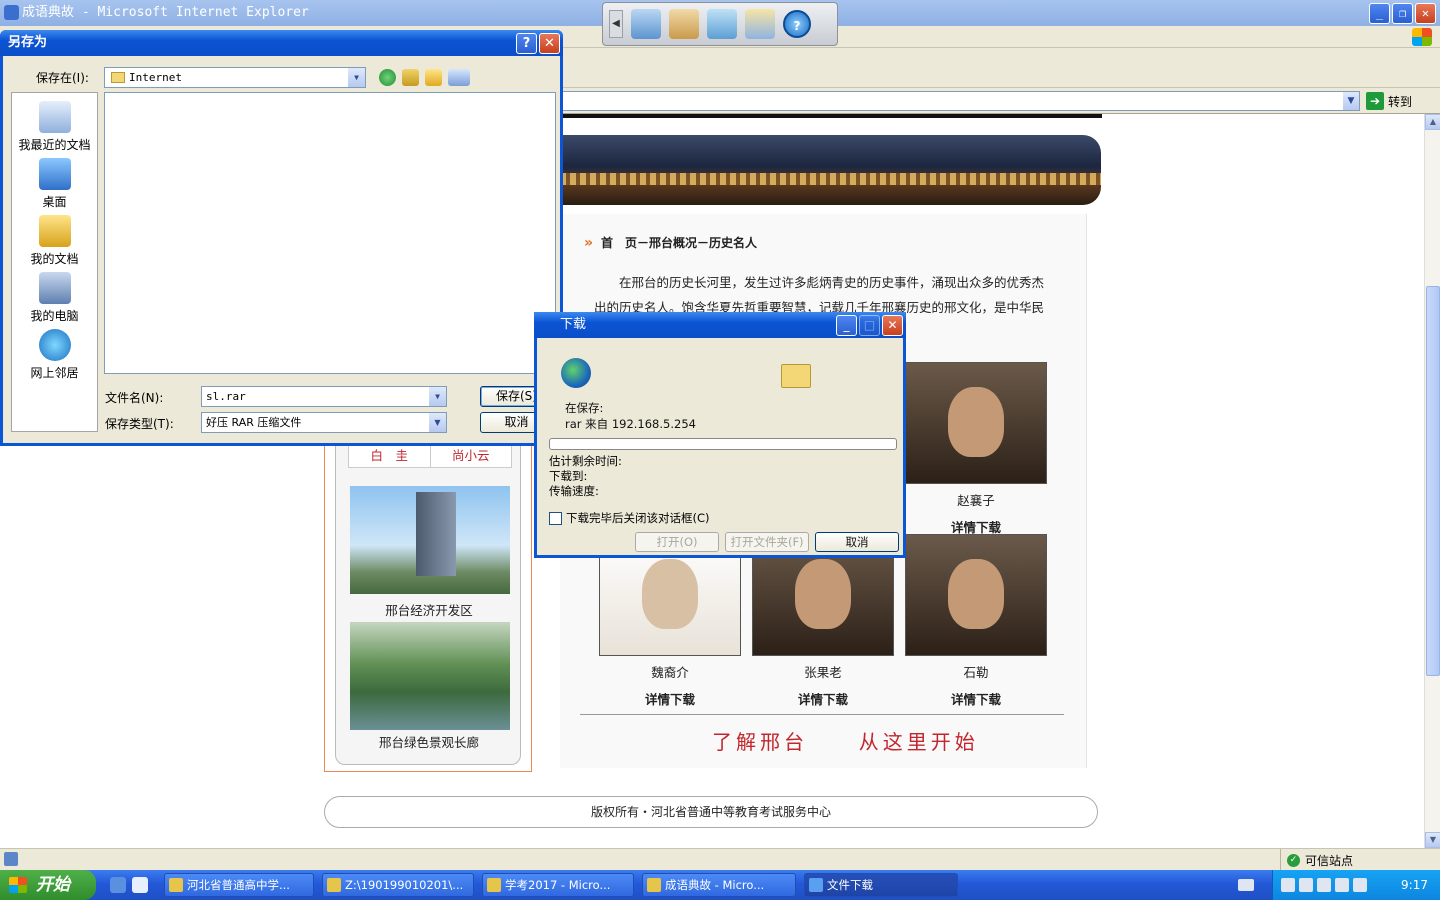  I want to click on download-stats: 估计剩余时间: 下载到: 传输速度:, so click(585, 476).